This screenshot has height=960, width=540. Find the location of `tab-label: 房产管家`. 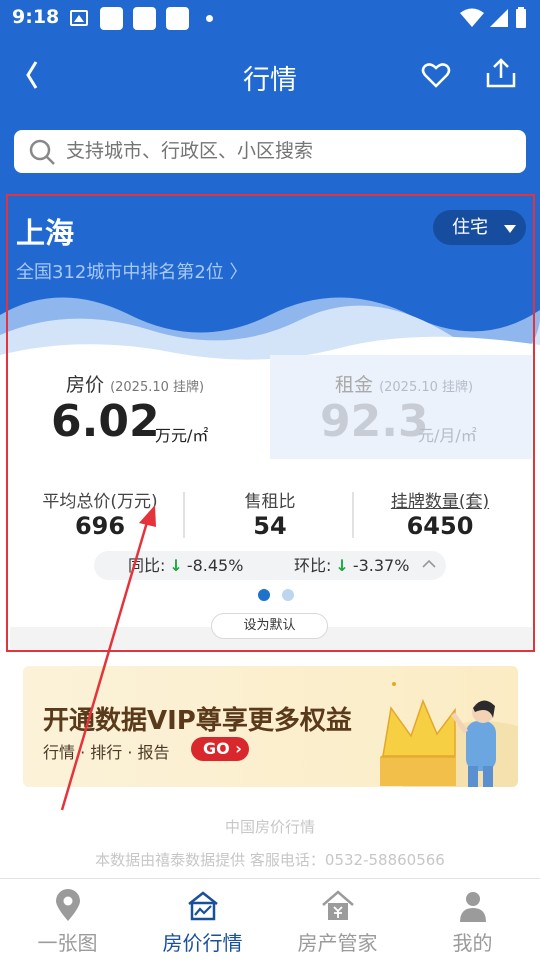

tab-label: 房产管家 is located at coordinates (337, 943).